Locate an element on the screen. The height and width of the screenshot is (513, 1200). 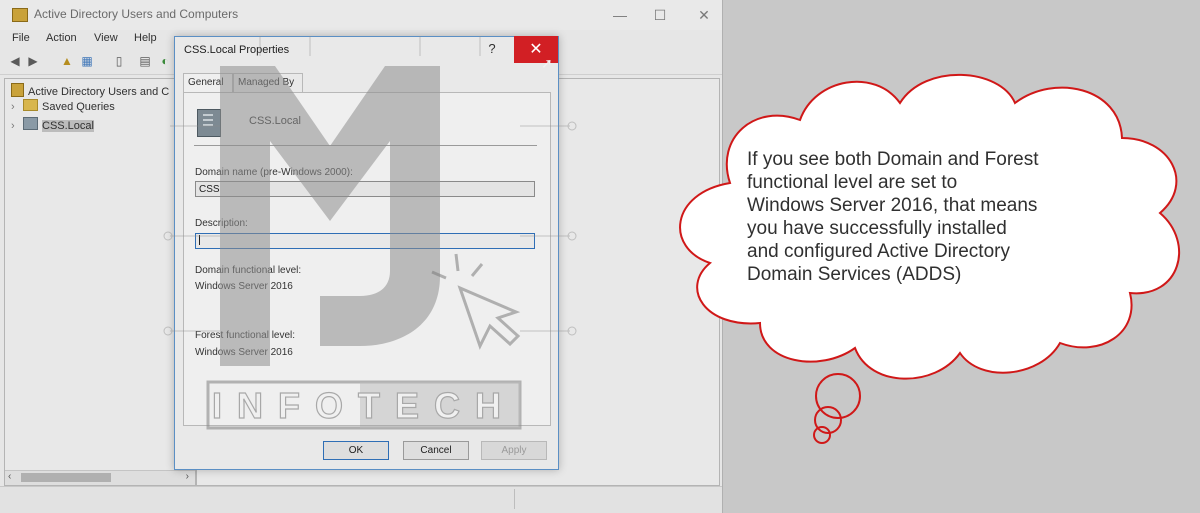
callout-line: Windows Server 2016, that means is located at coordinates (892, 205).